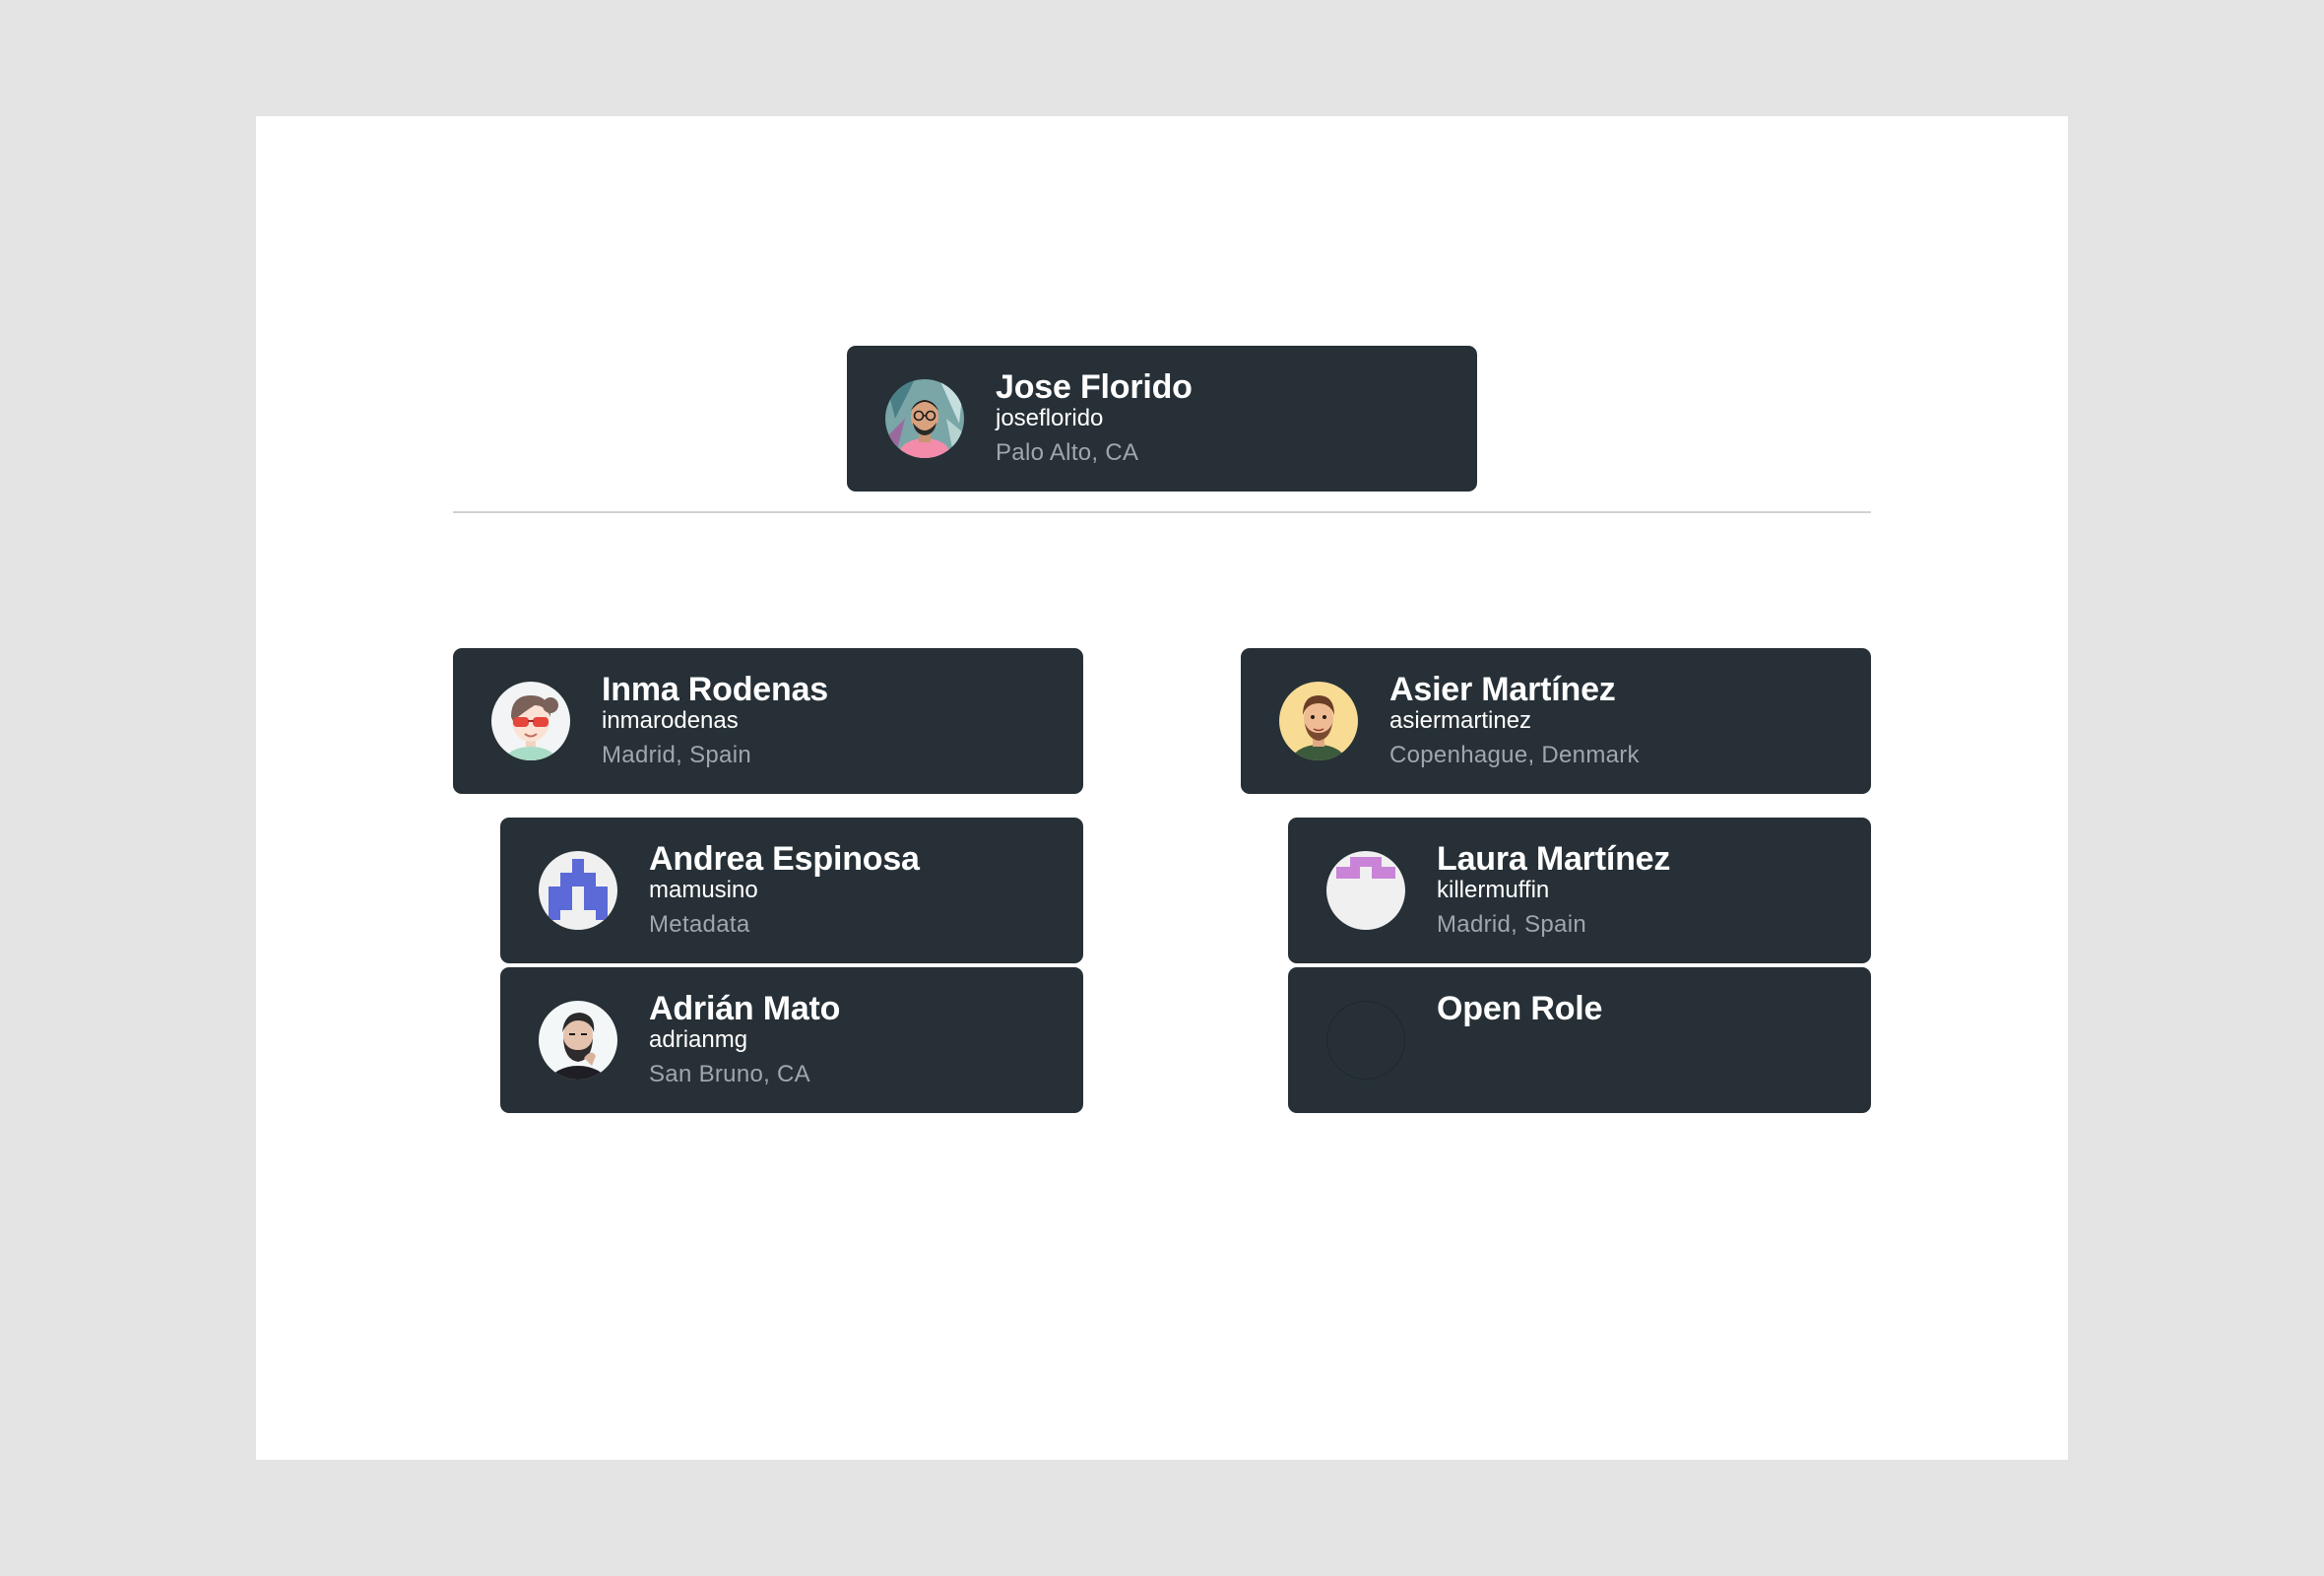  Describe the element at coordinates (1554, 859) in the screenshot. I see `person-name: Laura Martínez` at that location.